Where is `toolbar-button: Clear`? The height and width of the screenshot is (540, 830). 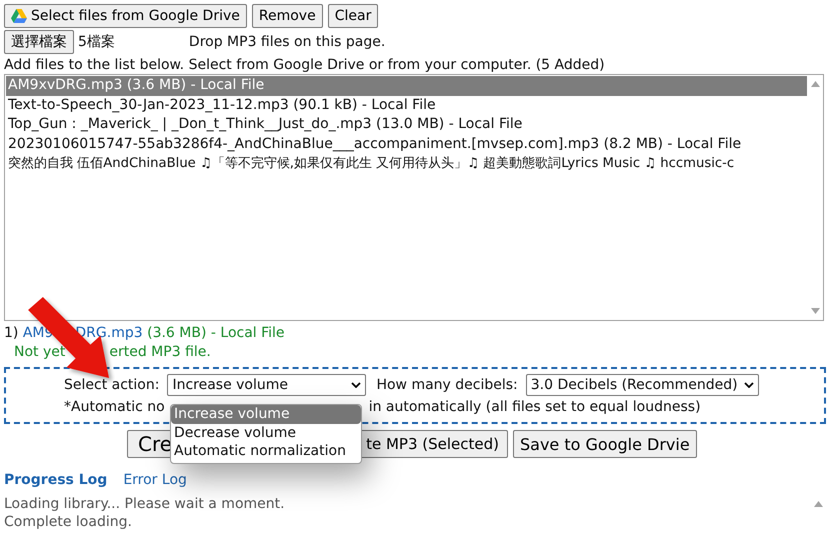 toolbar-button: Clear is located at coordinates (353, 16).